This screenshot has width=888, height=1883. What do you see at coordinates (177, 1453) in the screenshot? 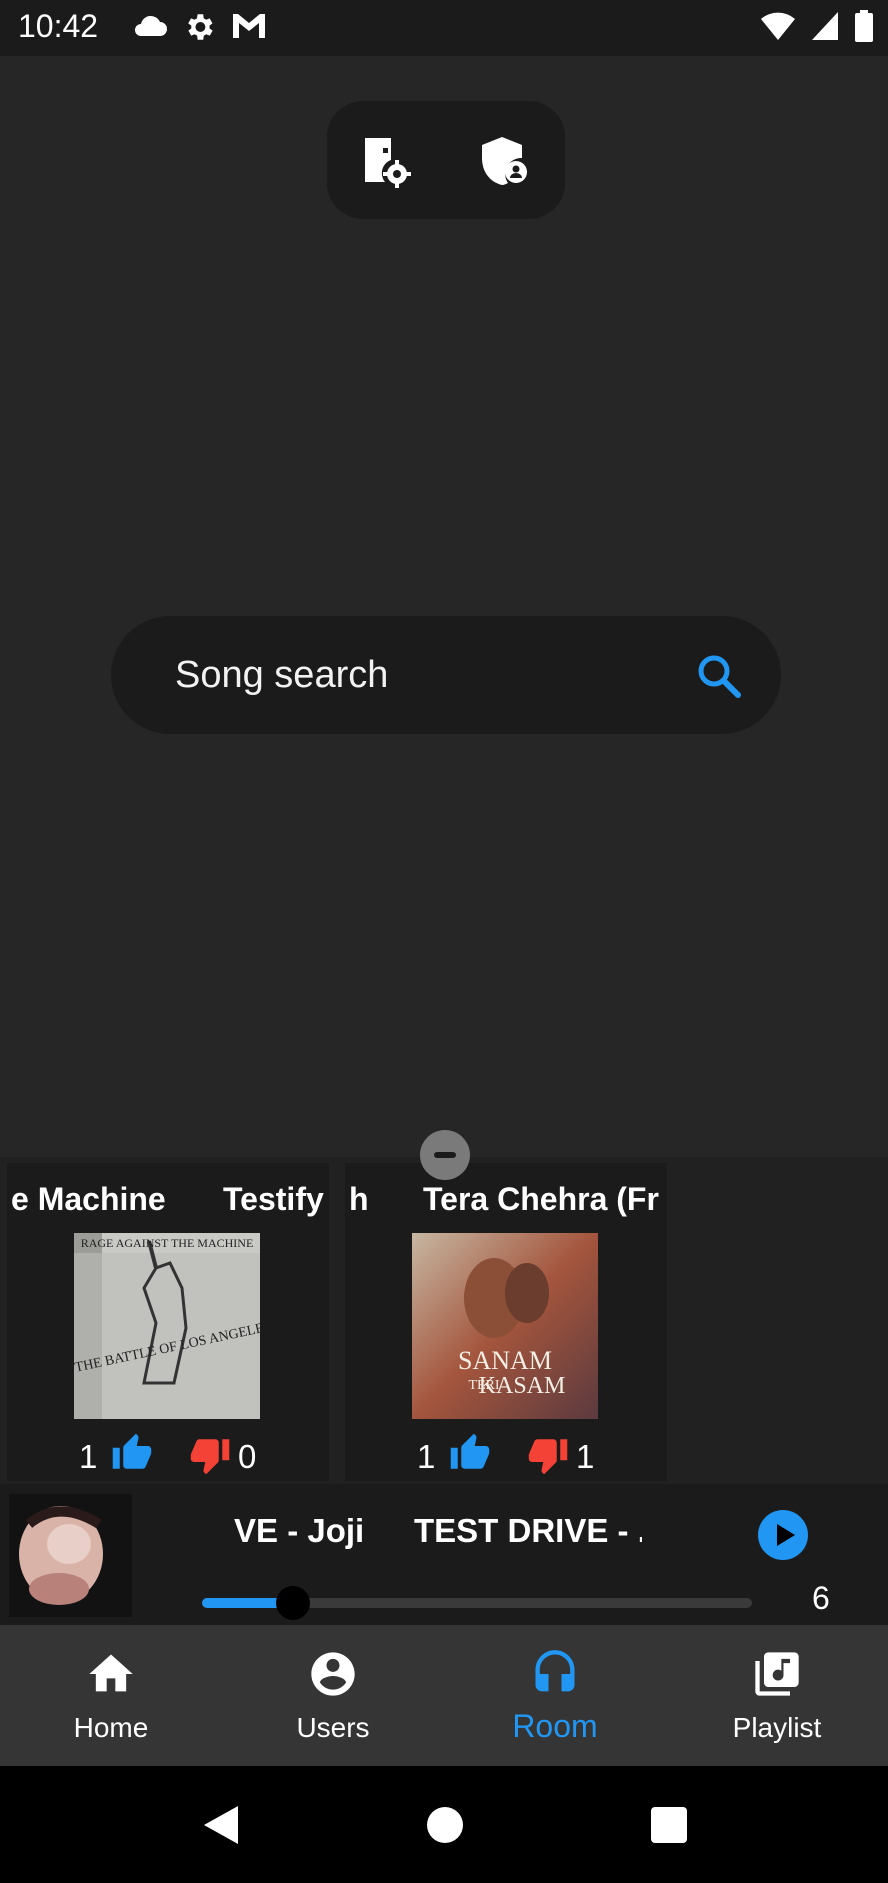
I see `votes: 1 0` at bounding box center [177, 1453].